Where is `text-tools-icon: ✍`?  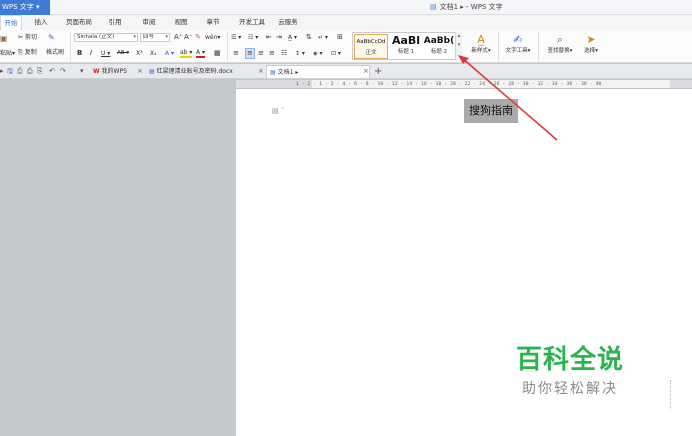 text-tools-icon: ✍ is located at coordinates (518, 39).